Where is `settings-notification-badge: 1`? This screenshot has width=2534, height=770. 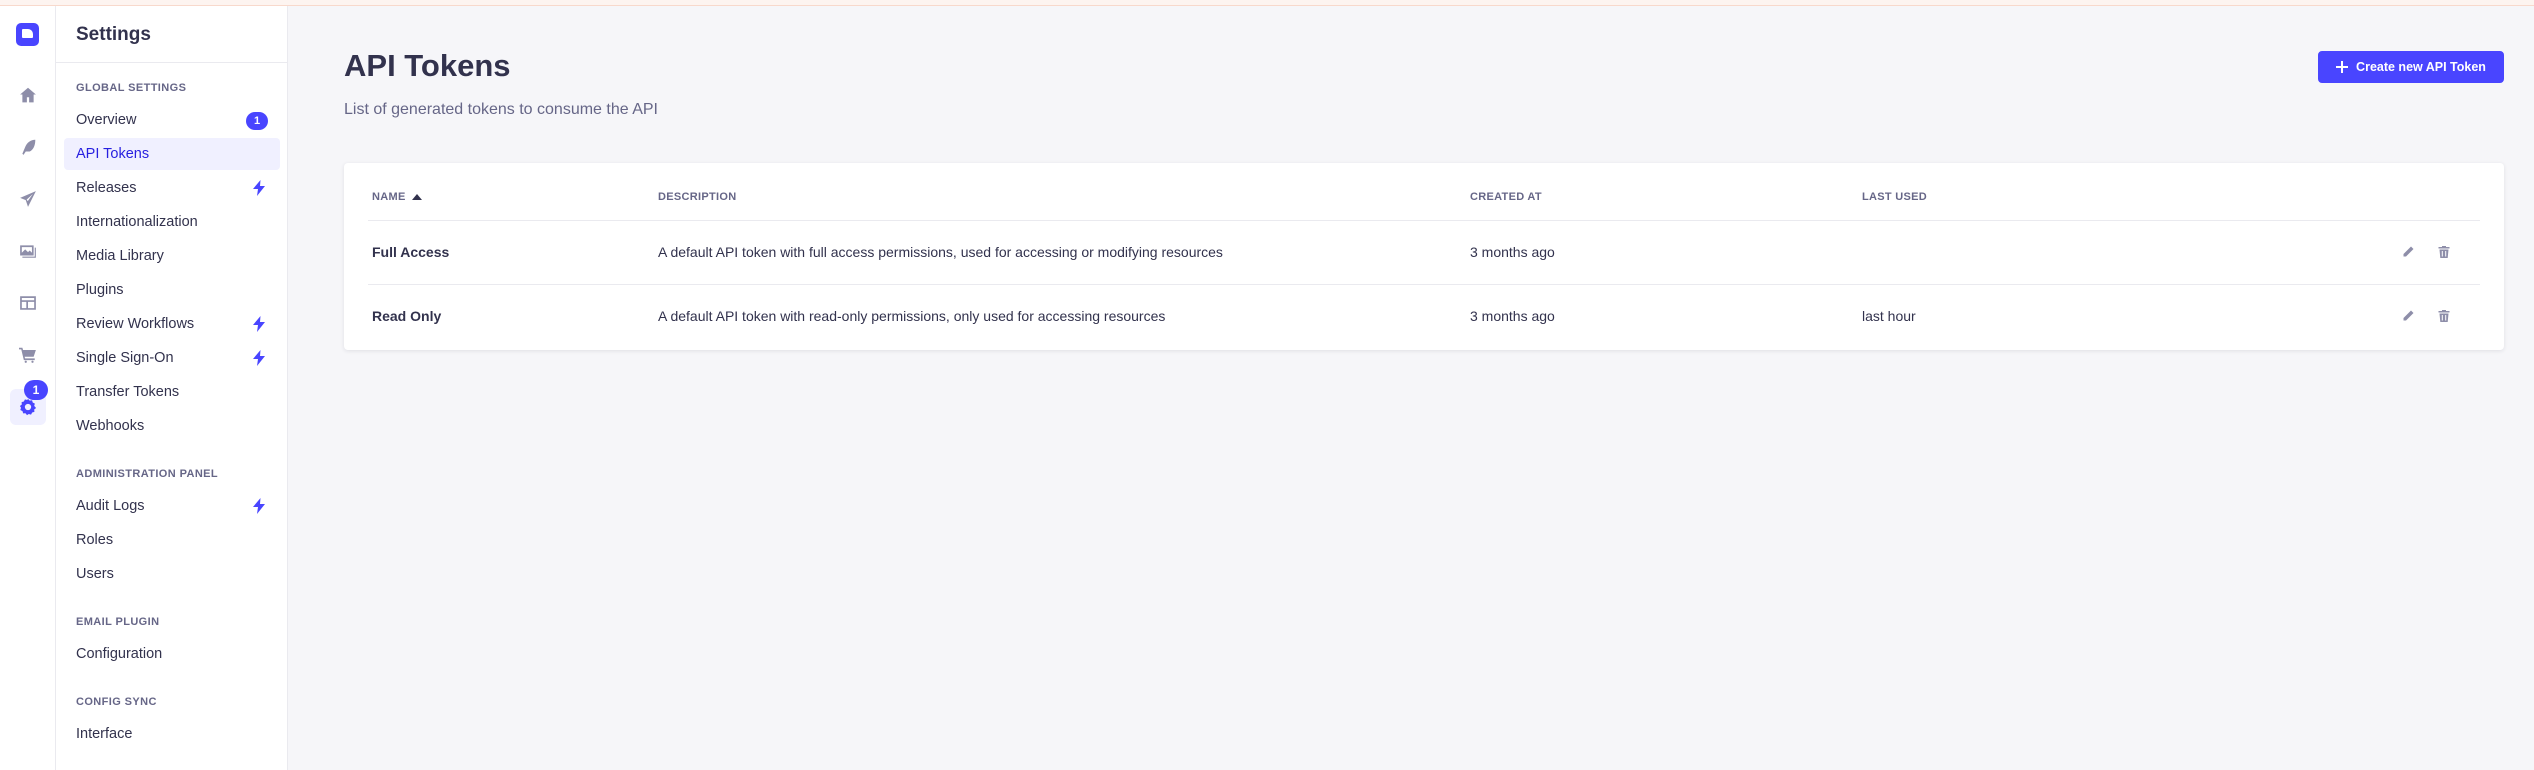 settings-notification-badge: 1 is located at coordinates (36, 390).